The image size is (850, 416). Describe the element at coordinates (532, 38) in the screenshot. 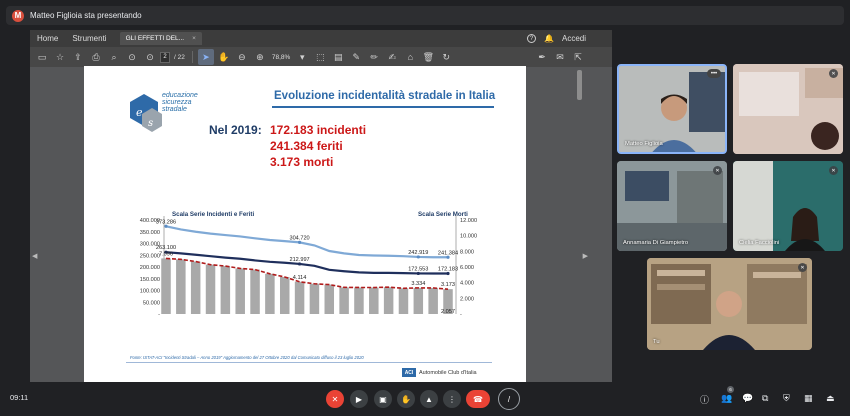

I see `help-icon: ?` at that location.